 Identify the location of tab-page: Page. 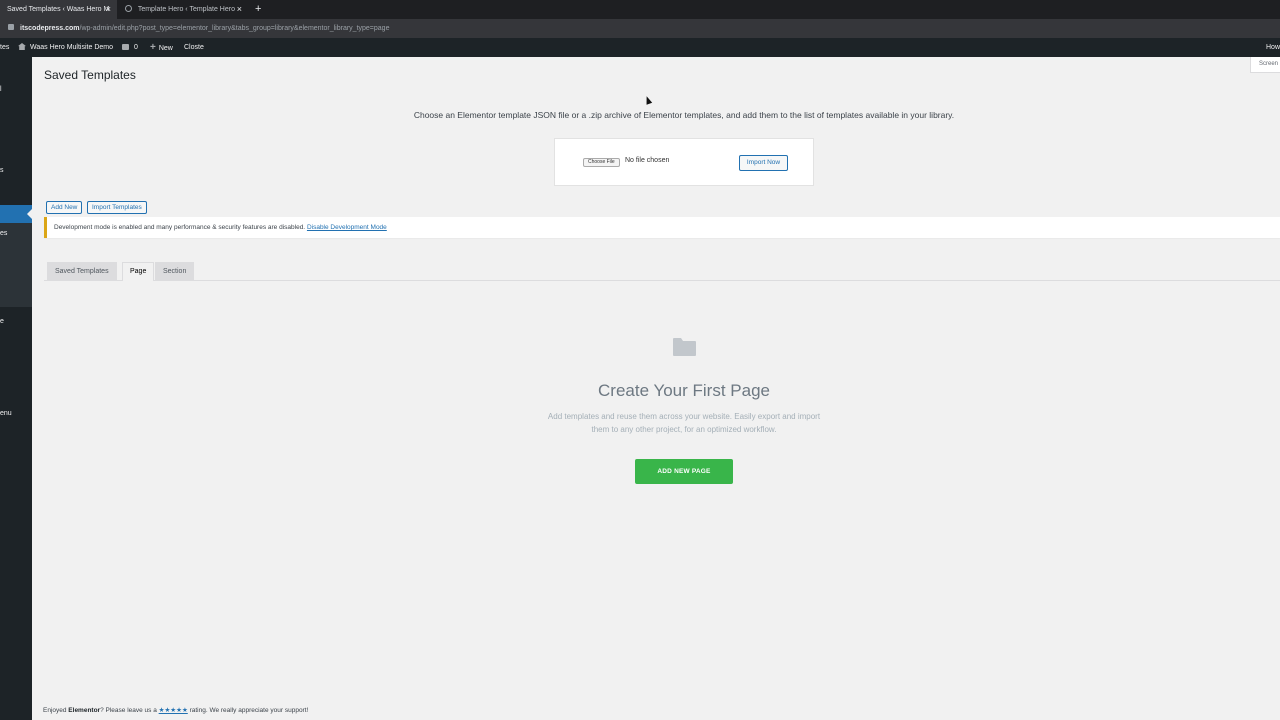
(138, 271).